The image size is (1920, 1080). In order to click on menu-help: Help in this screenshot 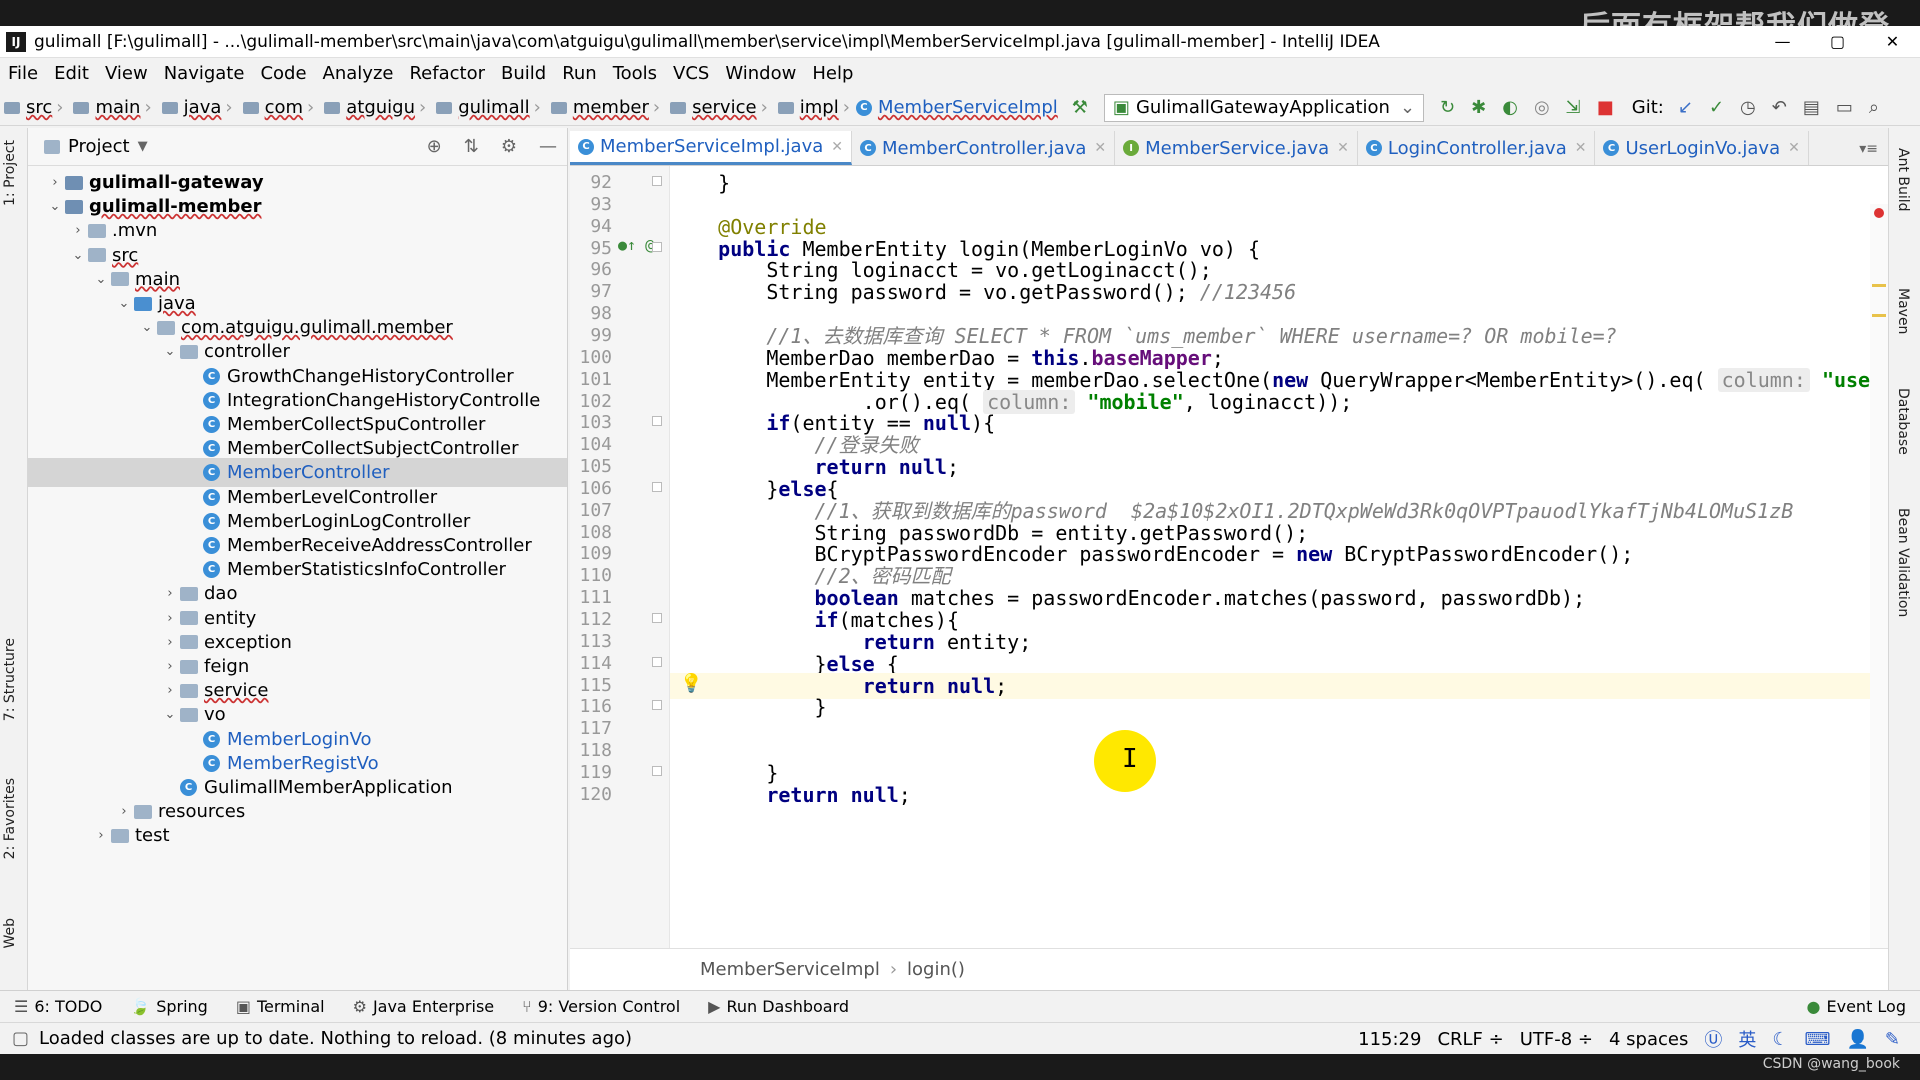, I will do `click(832, 73)`.